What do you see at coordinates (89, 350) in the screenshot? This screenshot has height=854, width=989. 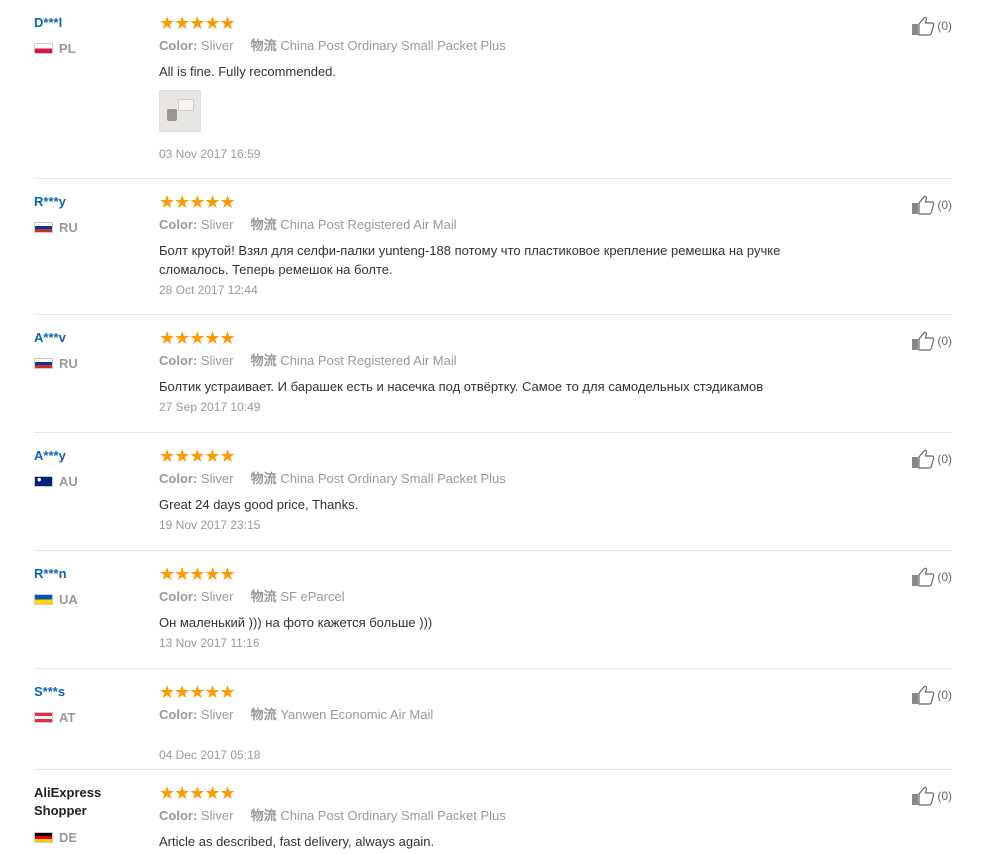 I see `reviewer-info: A***v RU` at bounding box center [89, 350].